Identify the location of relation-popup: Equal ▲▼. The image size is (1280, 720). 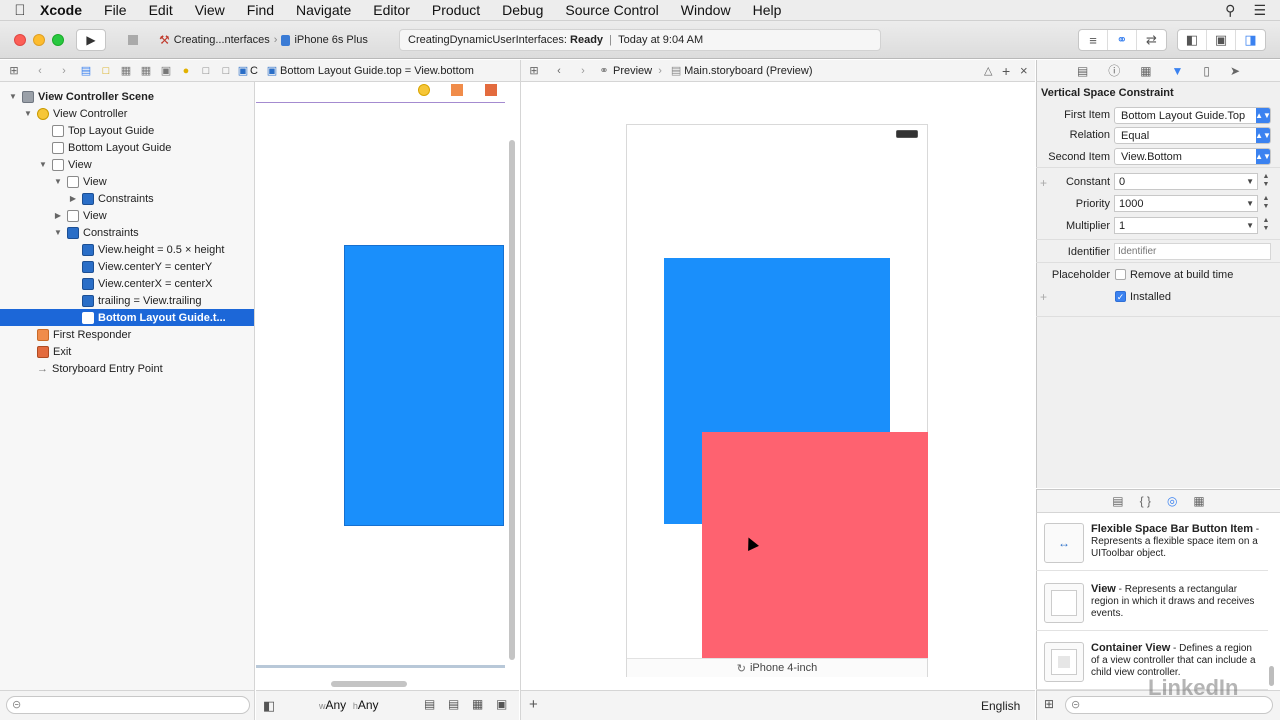
(1192, 135).